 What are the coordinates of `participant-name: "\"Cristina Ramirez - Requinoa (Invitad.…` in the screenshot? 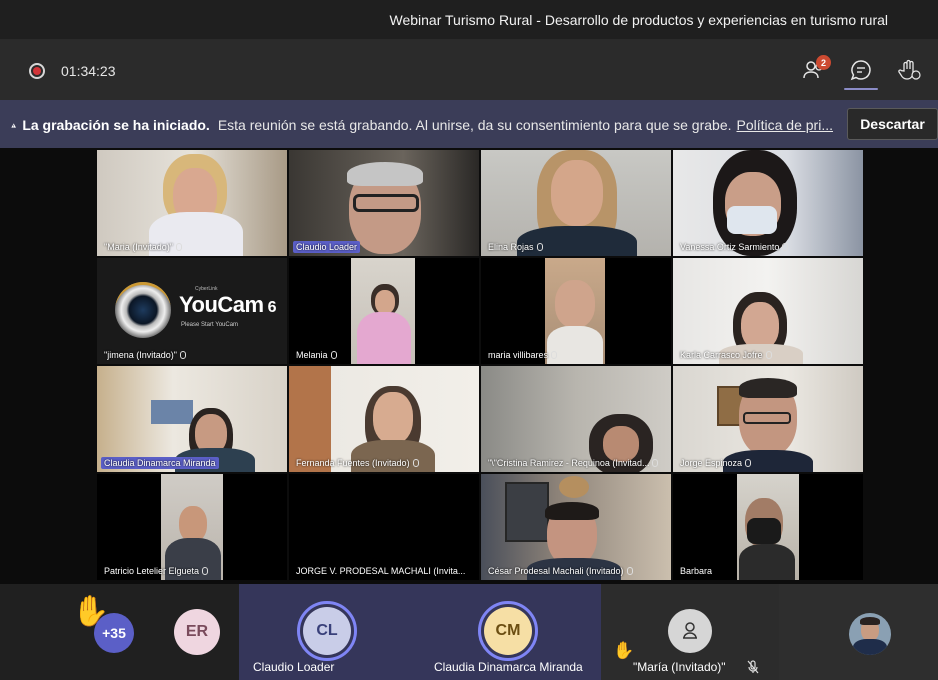 It's located at (573, 463).